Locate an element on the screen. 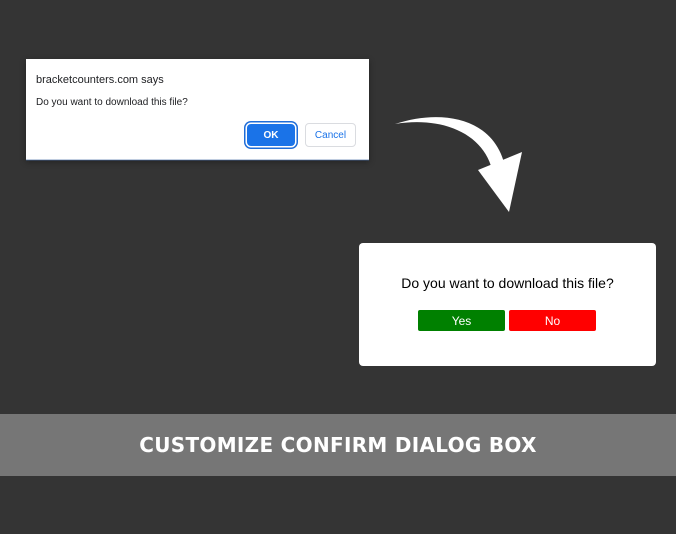 This screenshot has height=534, width=676. title-banner: CUSTOMIZE CONFIRM DIALOG BOX is located at coordinates (338, 445).